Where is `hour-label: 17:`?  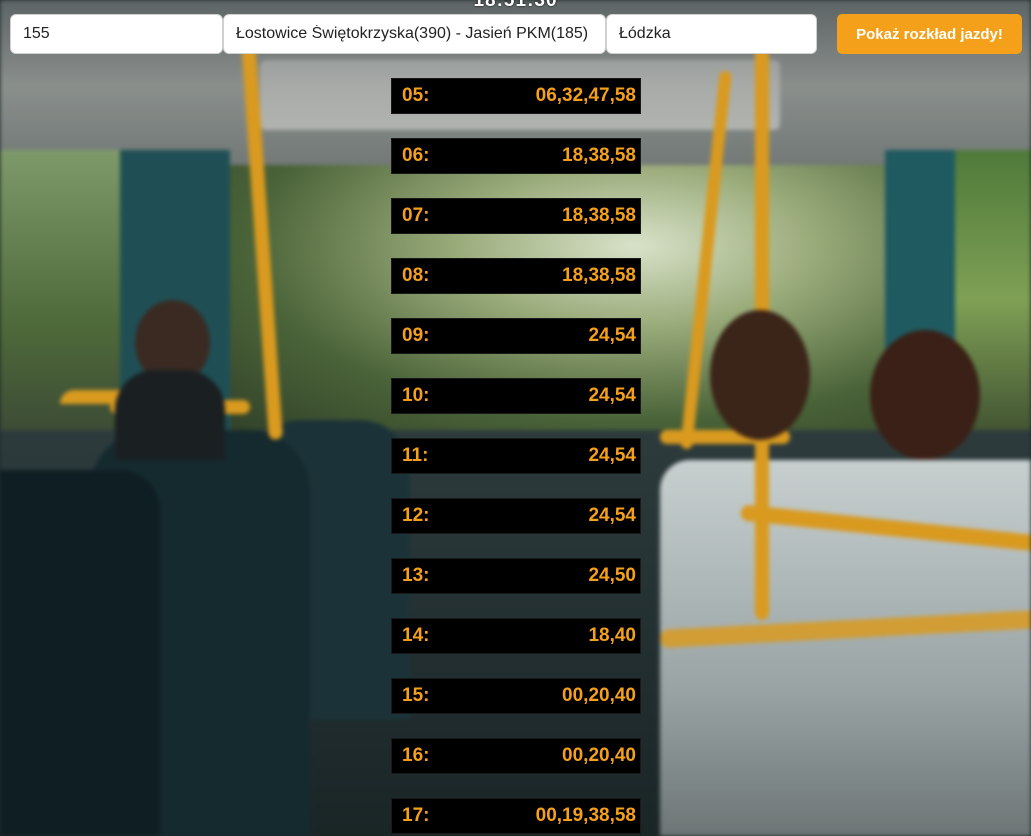 hour-label: 17: is located at coordinates (416, 815).